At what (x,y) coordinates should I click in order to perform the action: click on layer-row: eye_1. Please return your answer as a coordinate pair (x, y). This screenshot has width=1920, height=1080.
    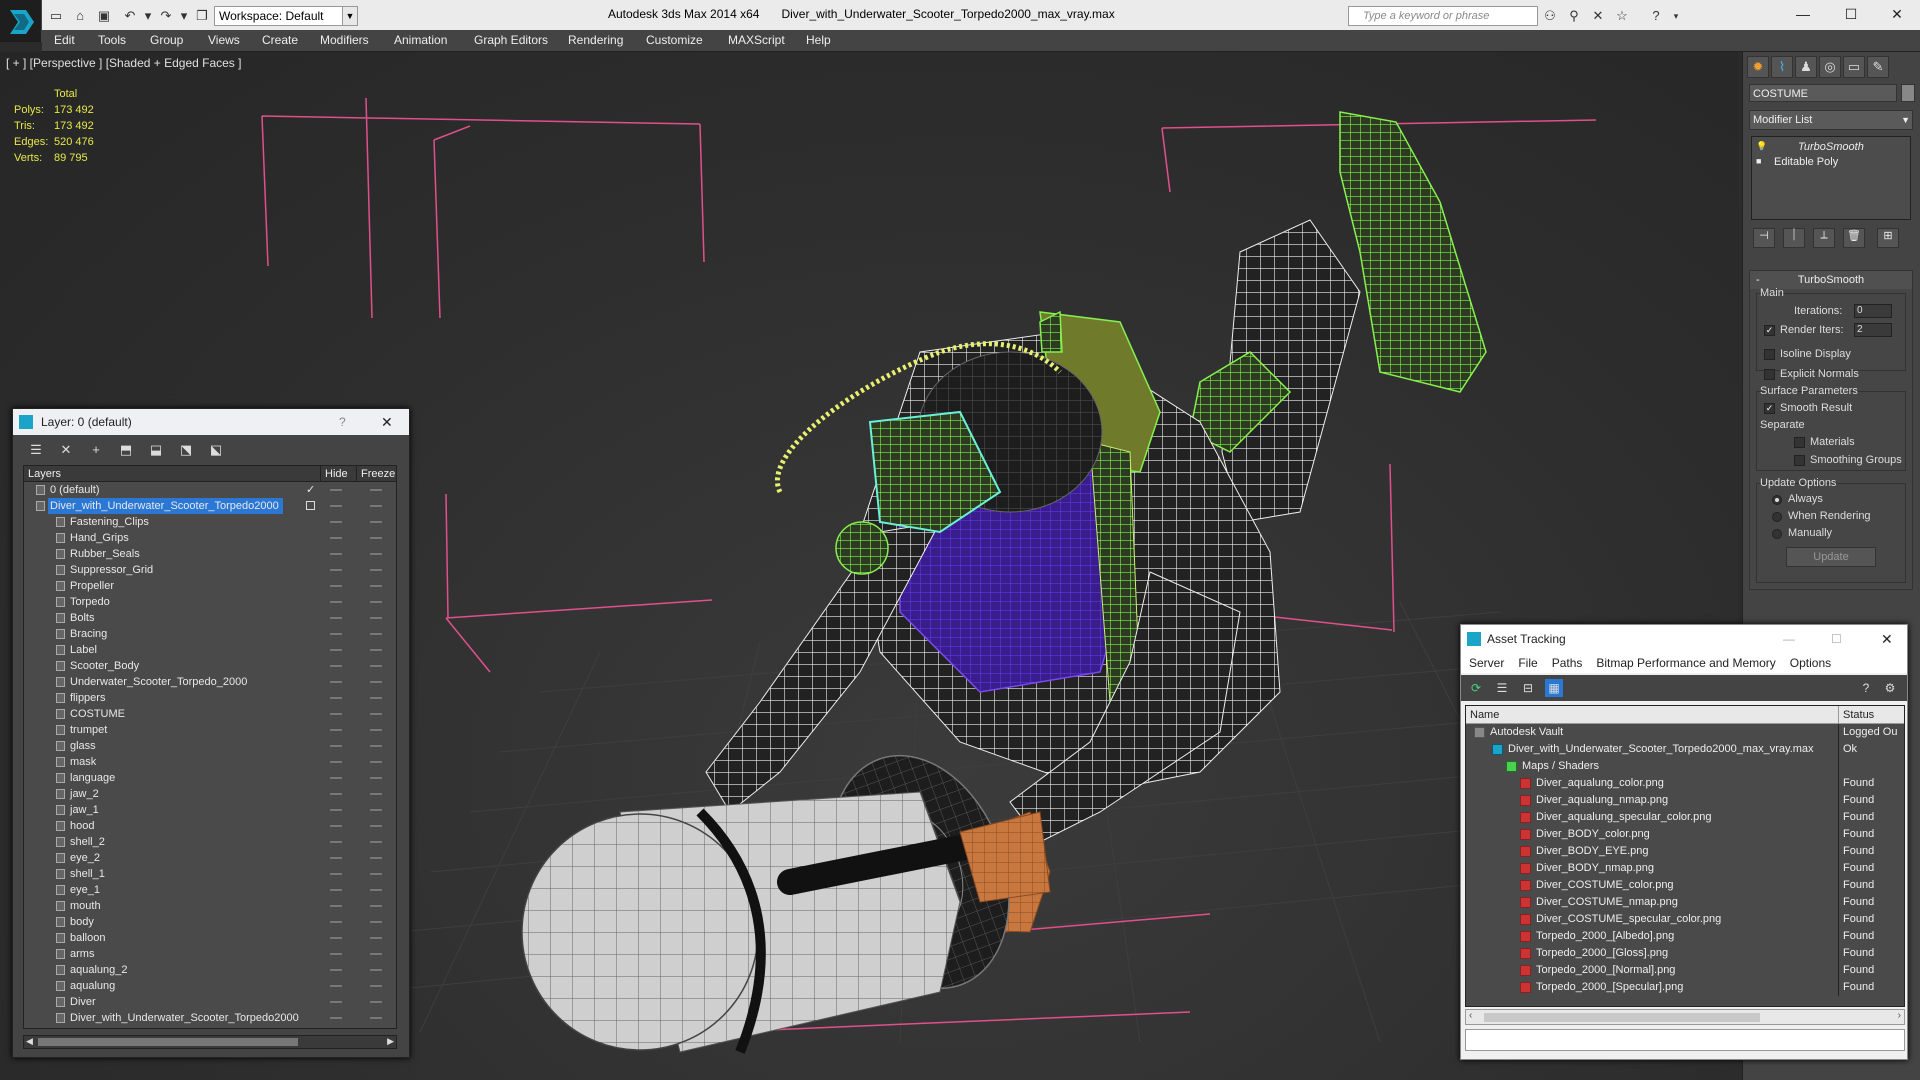
    Looking at the image, I should click on (210, 890).